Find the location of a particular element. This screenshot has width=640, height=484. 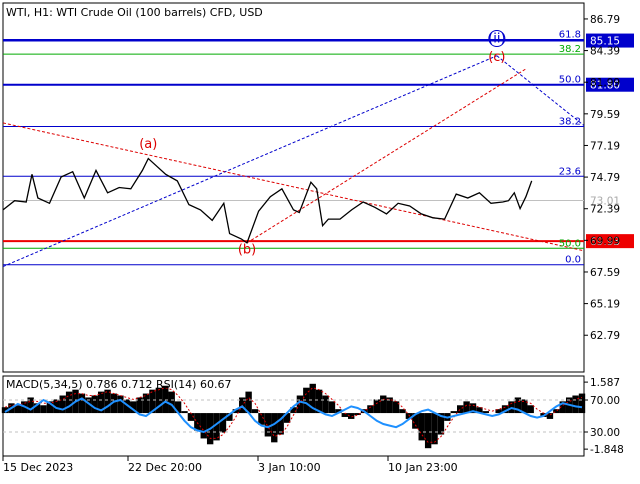

wave-label: (b) is located at coordinates (247, 249).